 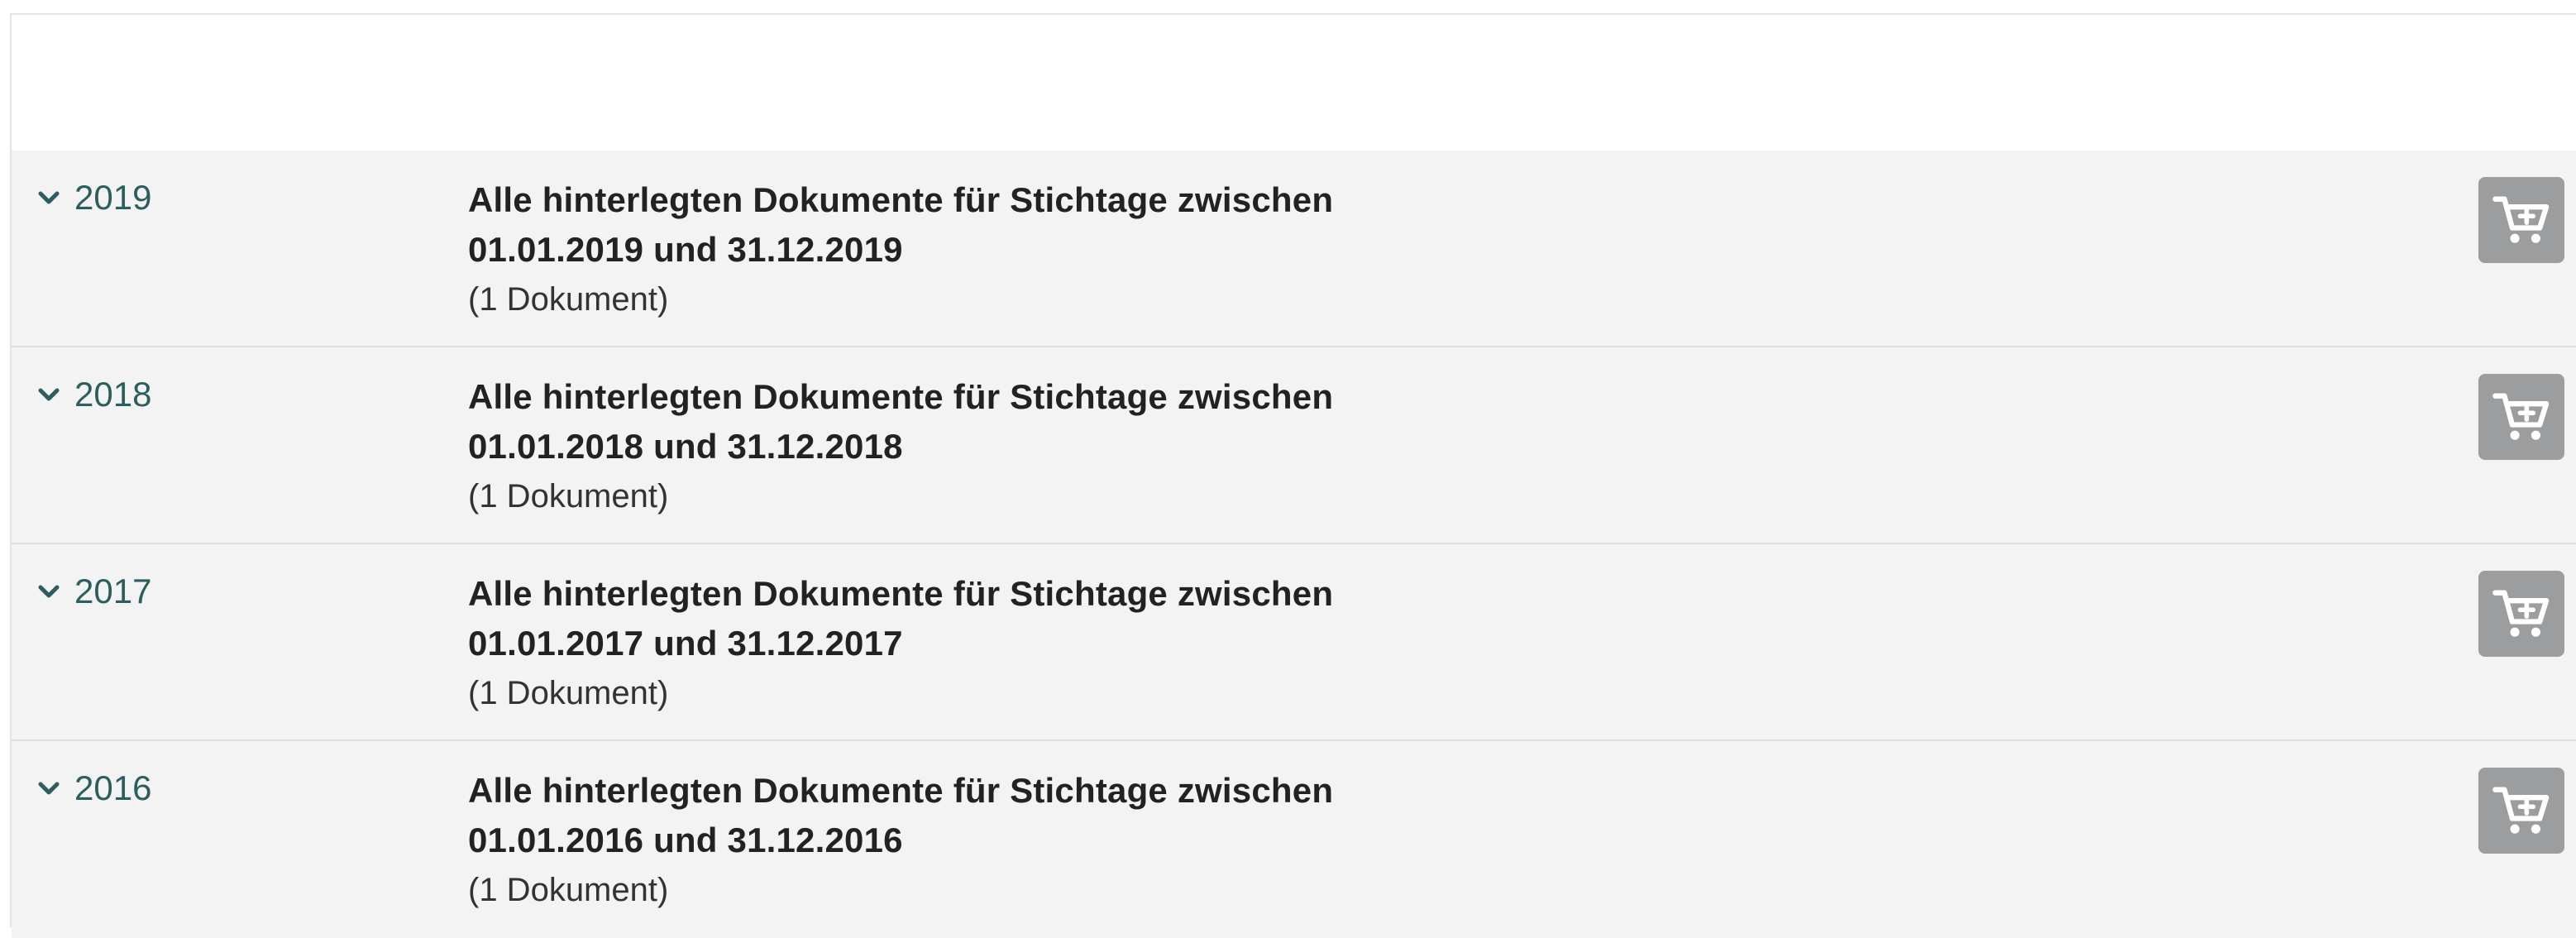 I want to click on year-toggle-2019: 2019, so click(x=93, y=197).